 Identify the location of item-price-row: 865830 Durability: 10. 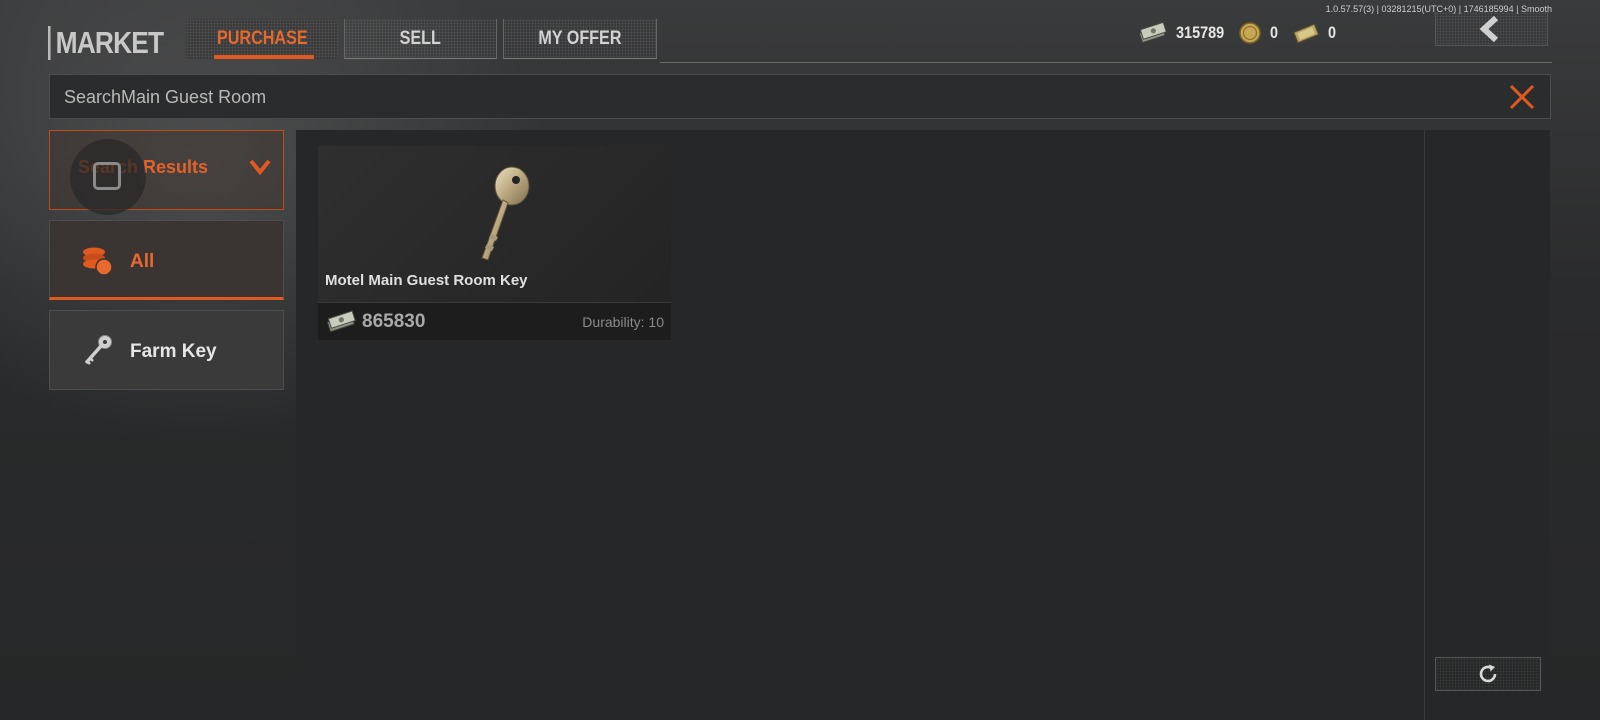
(494, 321).